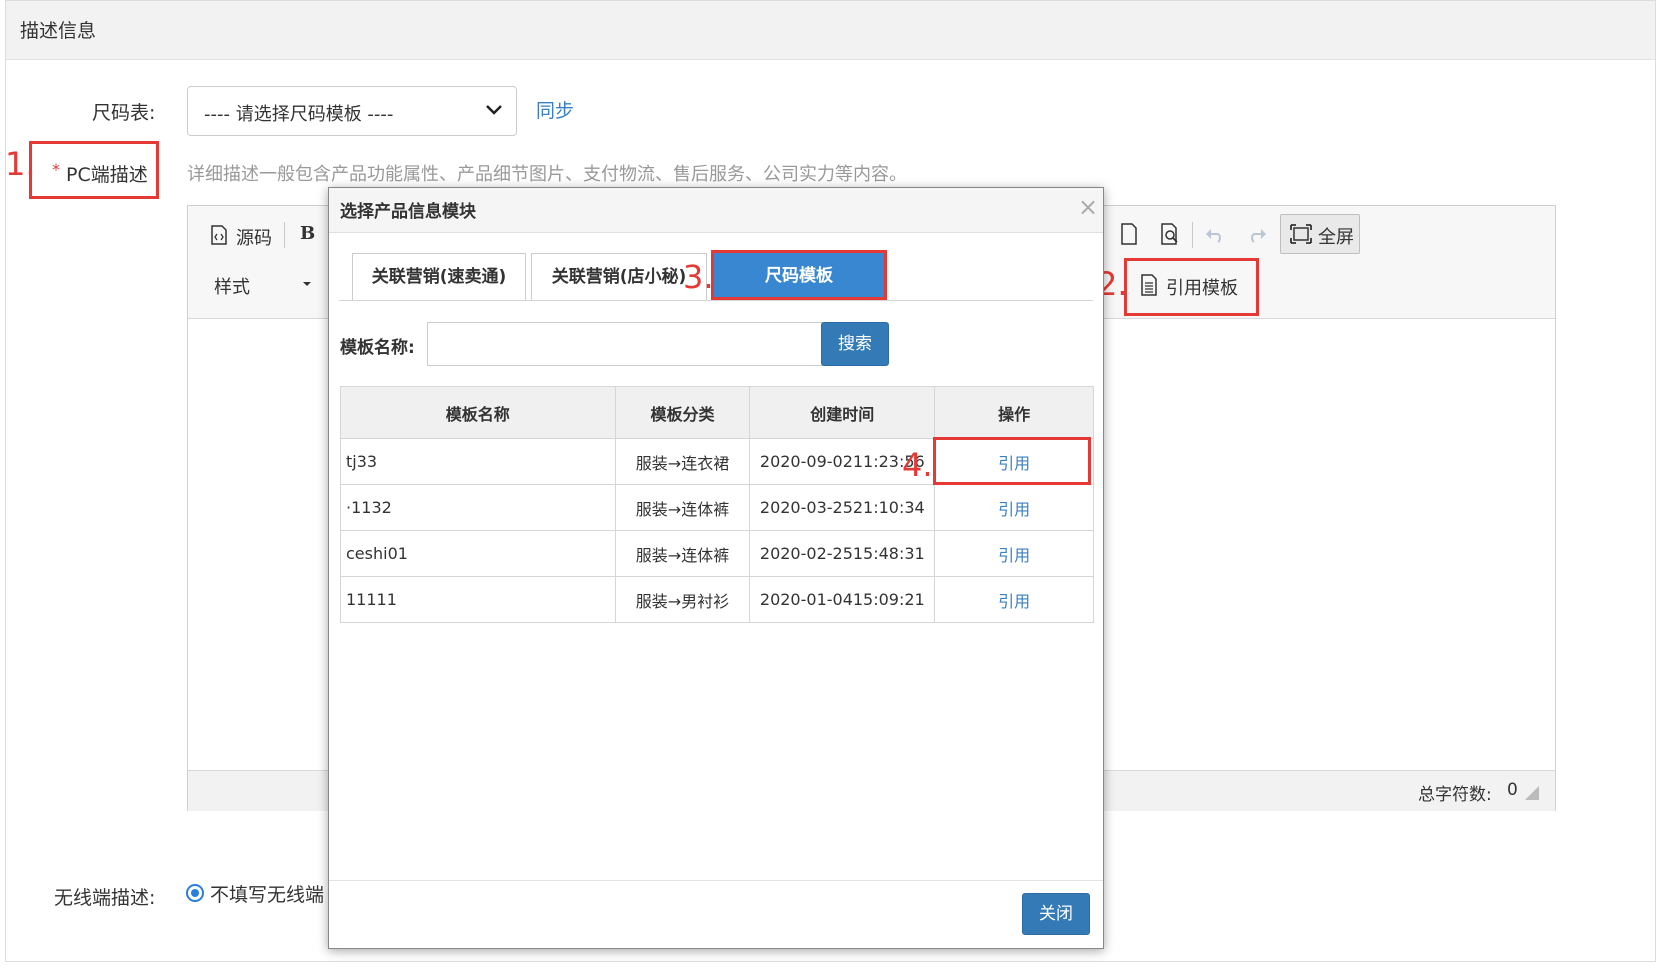 The width and height of the screenshot is (1658, 966). Describe the element at coordinates (682, 412) in the screenshot. I see `column-header: 模板分类` at that location.